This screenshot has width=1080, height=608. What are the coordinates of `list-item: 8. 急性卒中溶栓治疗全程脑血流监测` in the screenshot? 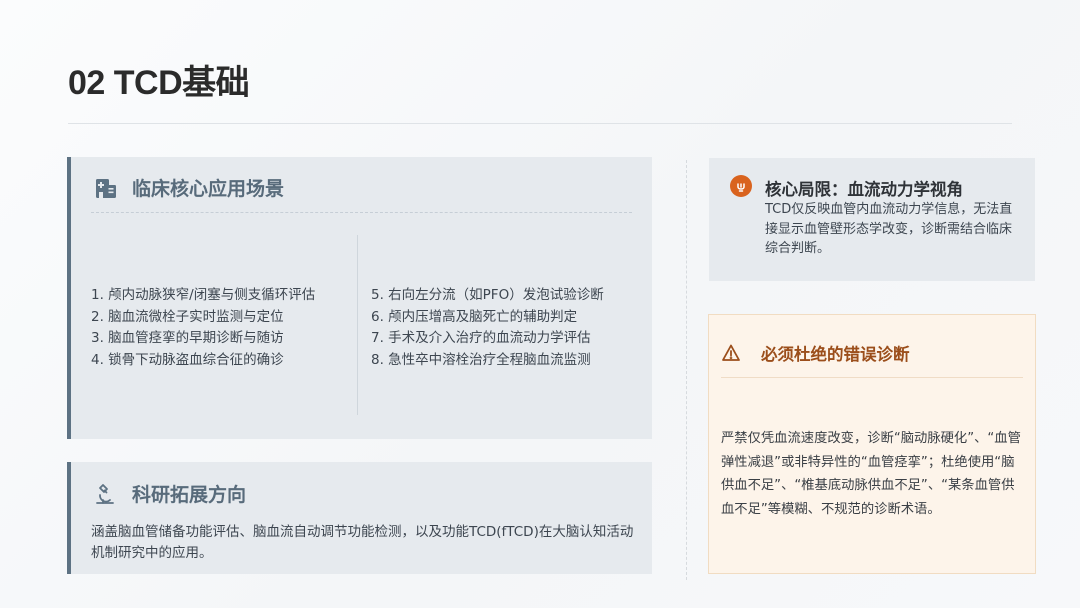 It's located at (481, 359).